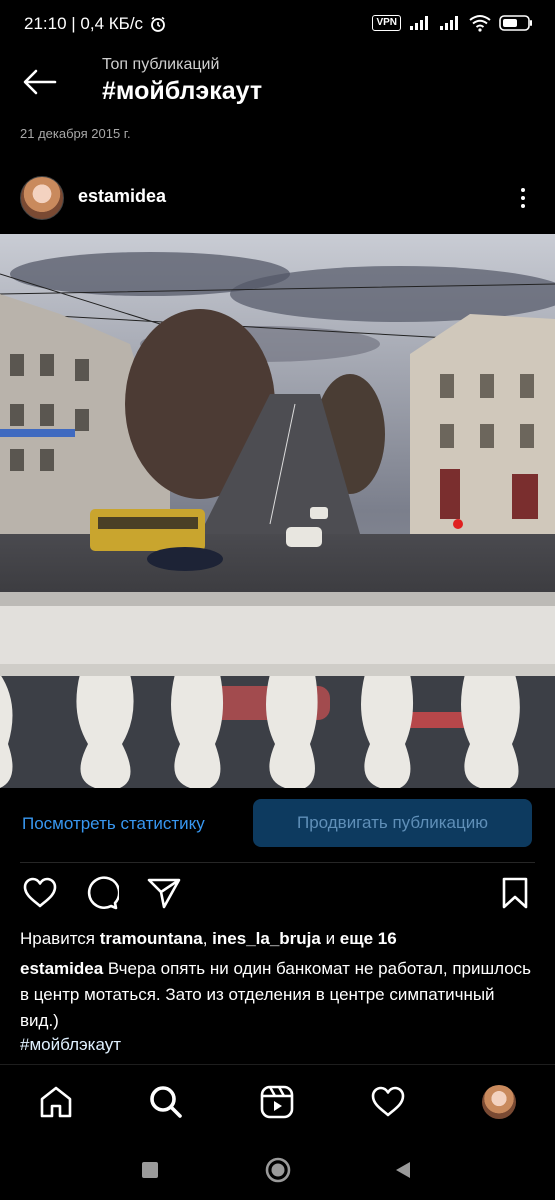 This screenshot has width=555, height=1200. I want to click on back-triangle-icon, so click(403, 1170).